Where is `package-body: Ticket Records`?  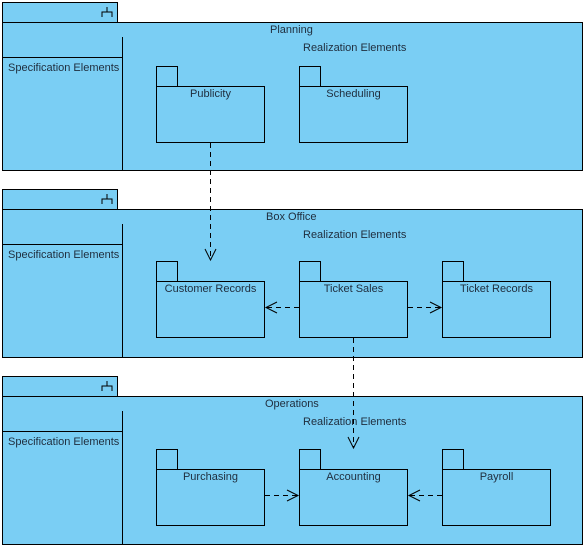
package-body: Ticket Records is located at coordinates (496, 309).